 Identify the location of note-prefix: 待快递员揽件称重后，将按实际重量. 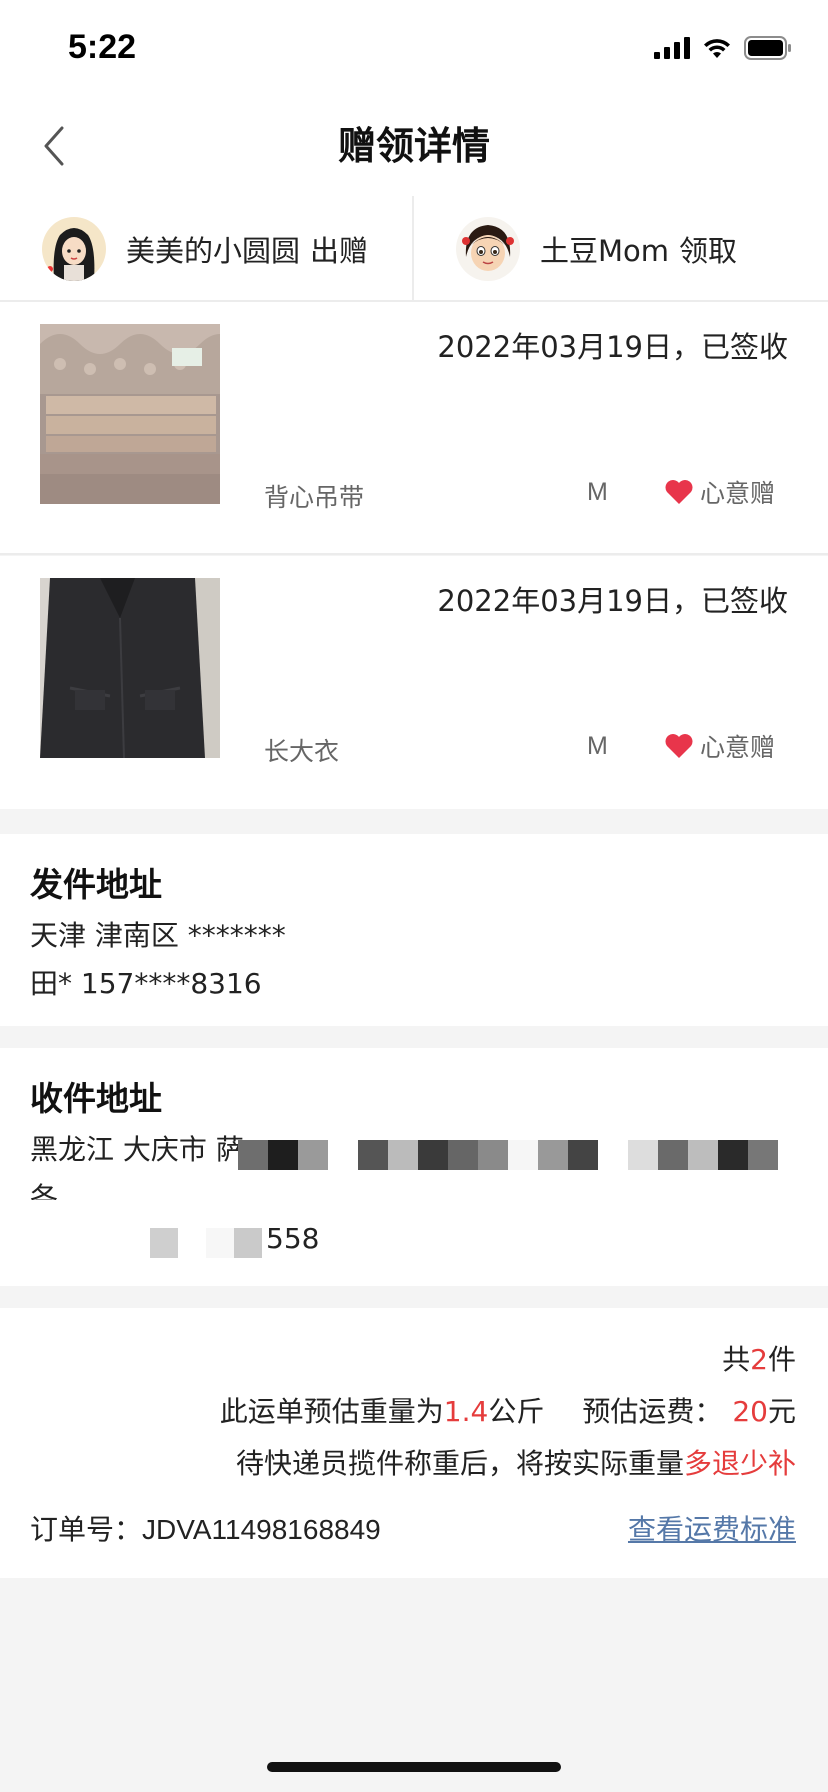
(459, 1463).